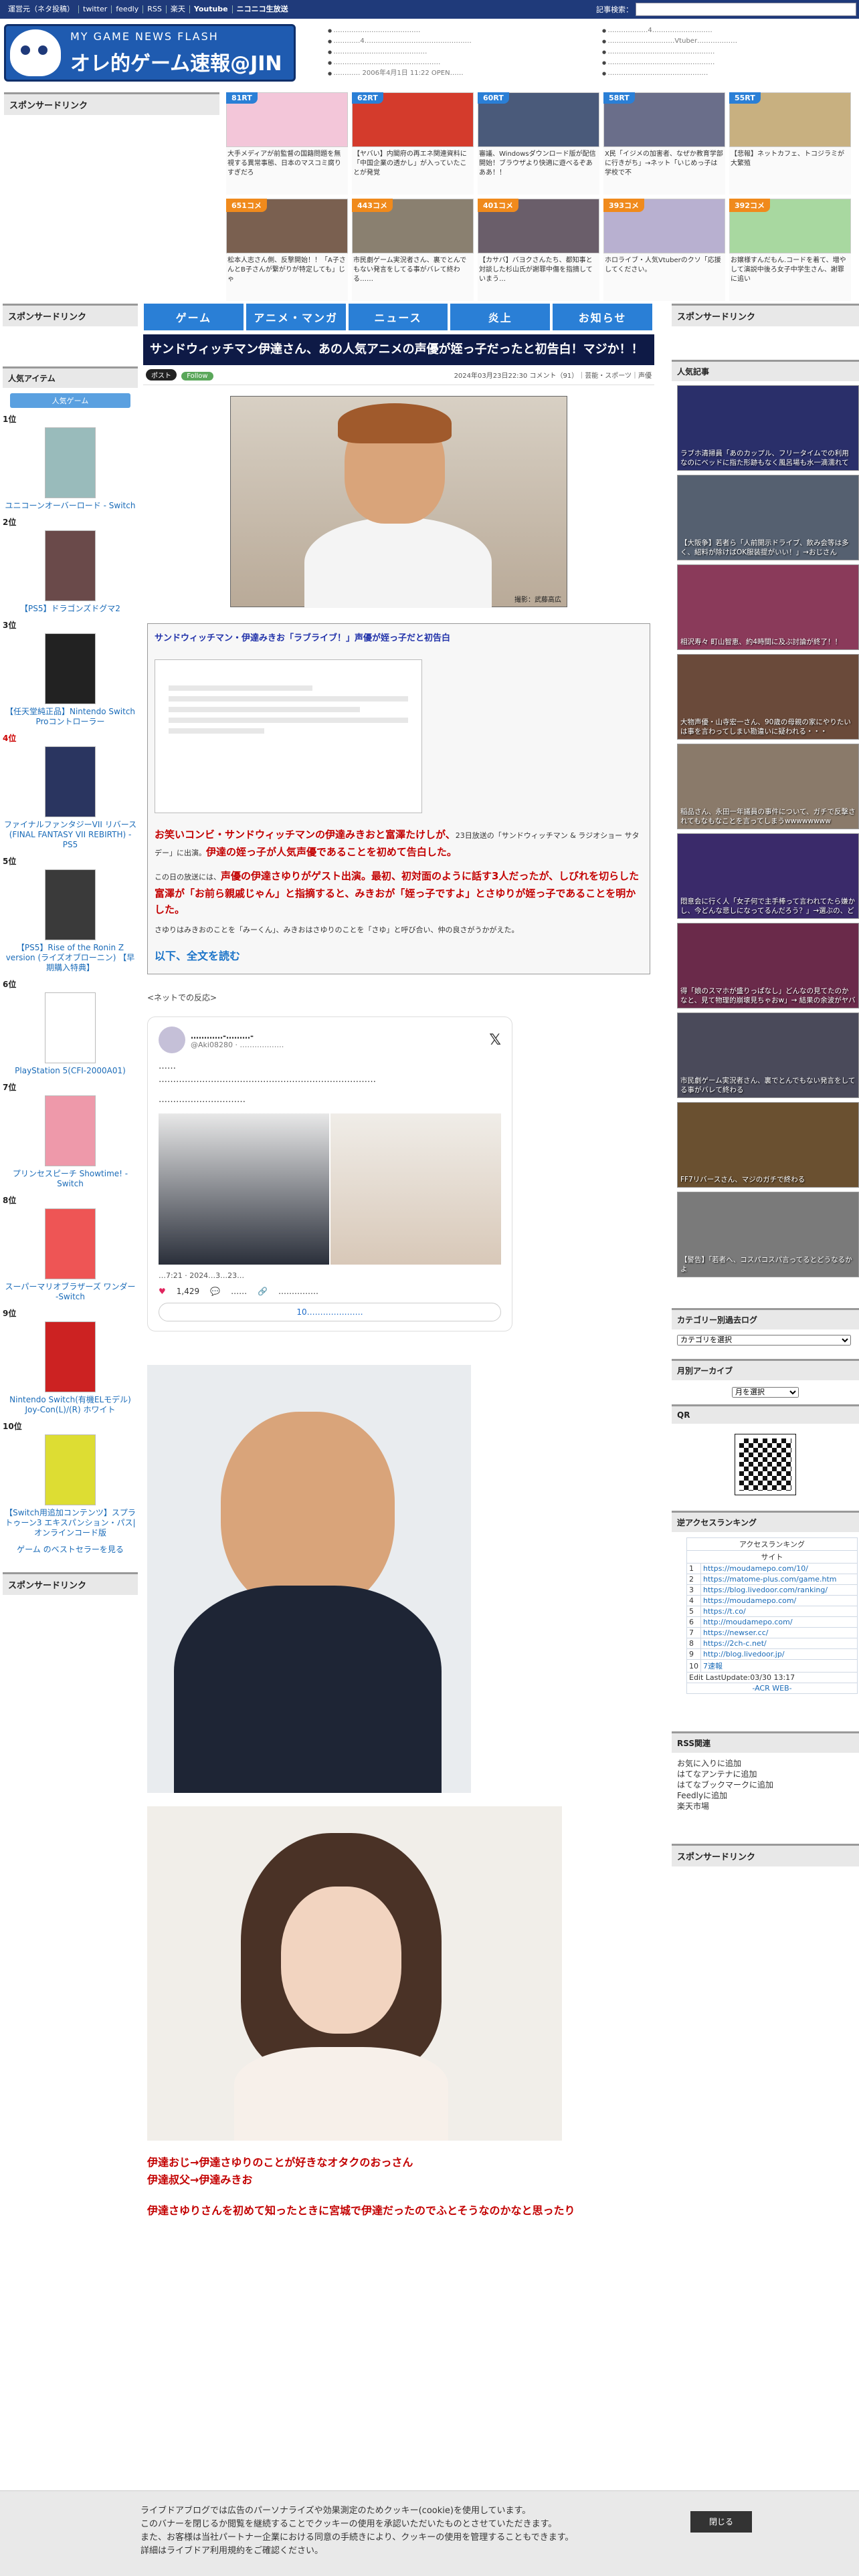 The width and height of the screenshot is (859, 2576). I want to click on site-logo: MY GAME NEWS FLASH オレ的ゲーム速報@JIN, so click(150, 53).